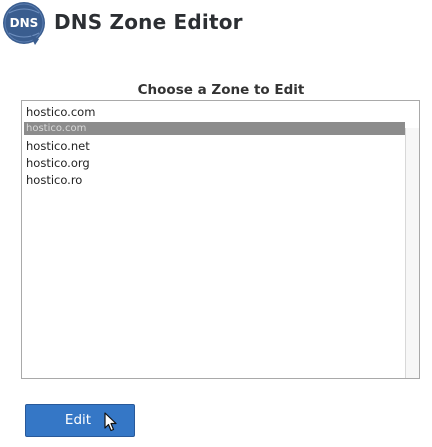  Describe the element at coordinates (214, 180) in the screenshot. I see `zone-option: hostico.ro` at that location.